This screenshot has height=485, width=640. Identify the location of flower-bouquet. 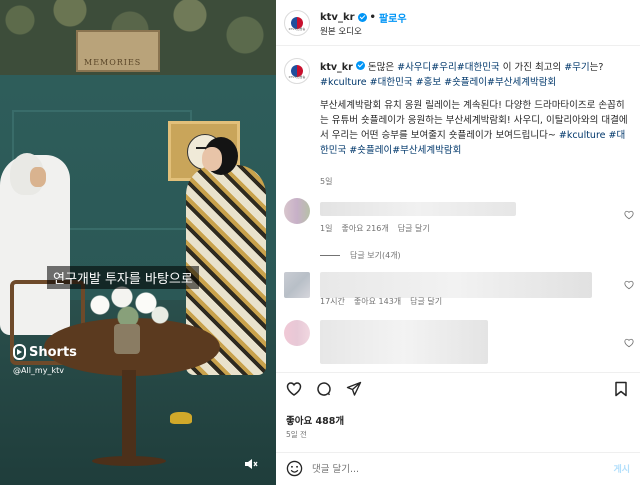
(129, 306).